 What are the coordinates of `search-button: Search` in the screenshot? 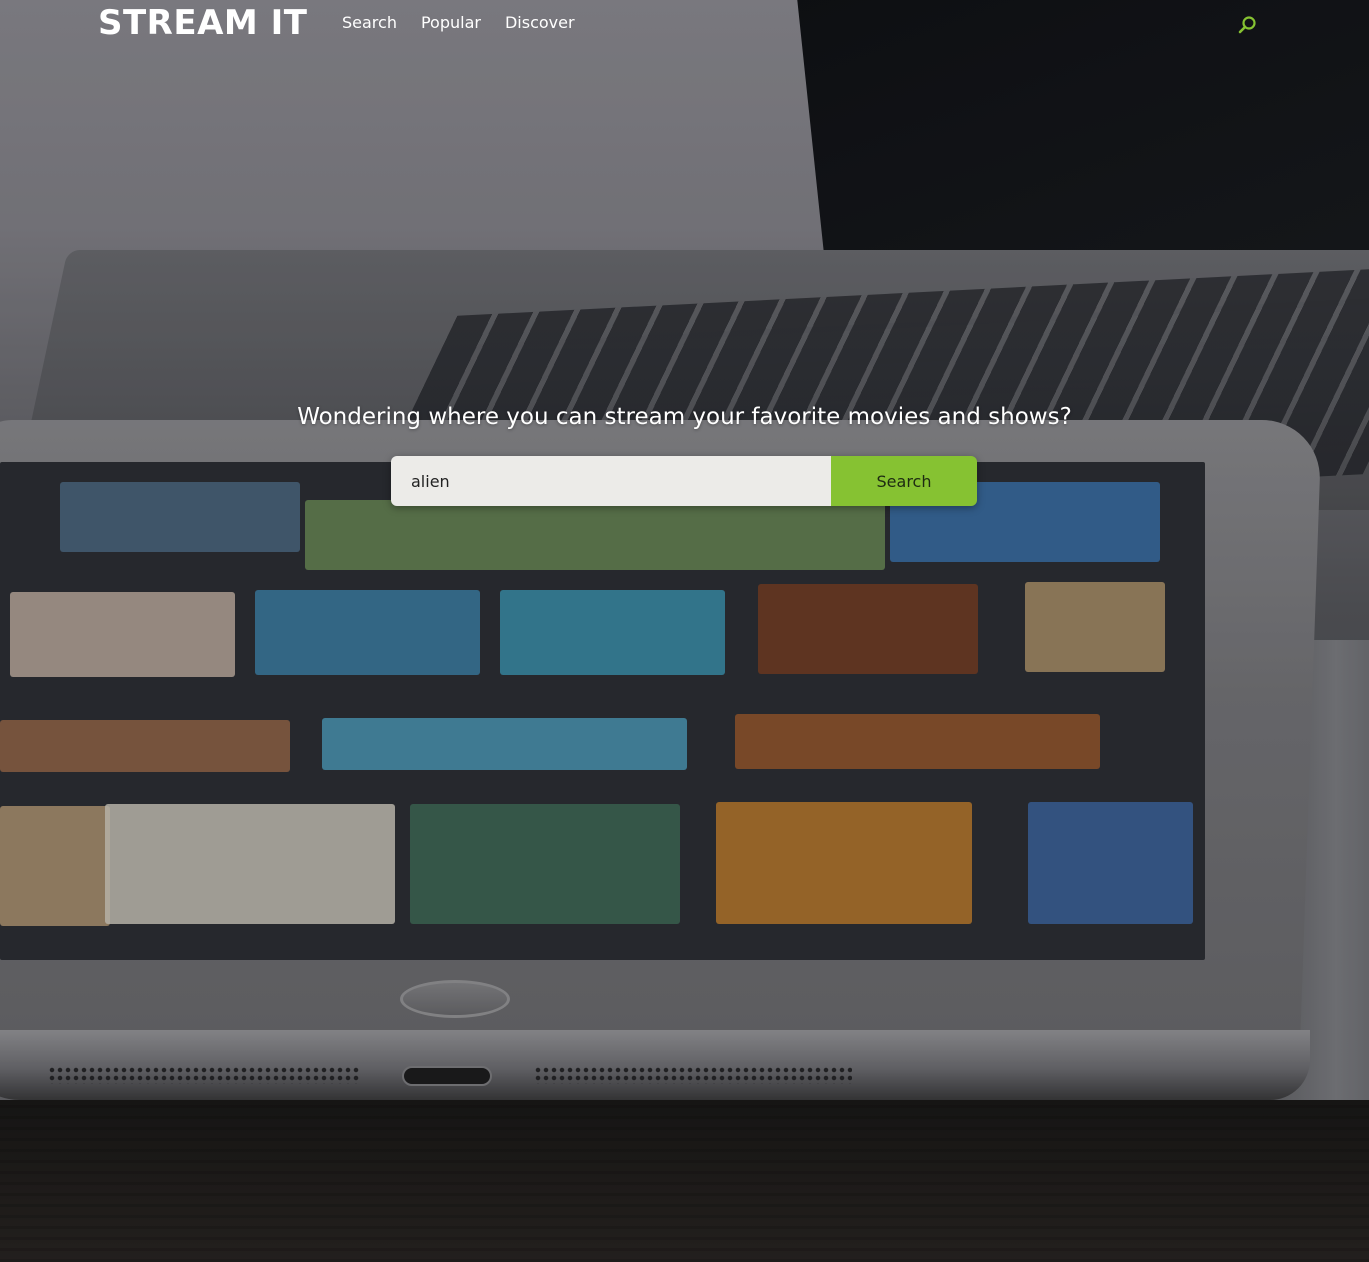 It's located at (904, 481).